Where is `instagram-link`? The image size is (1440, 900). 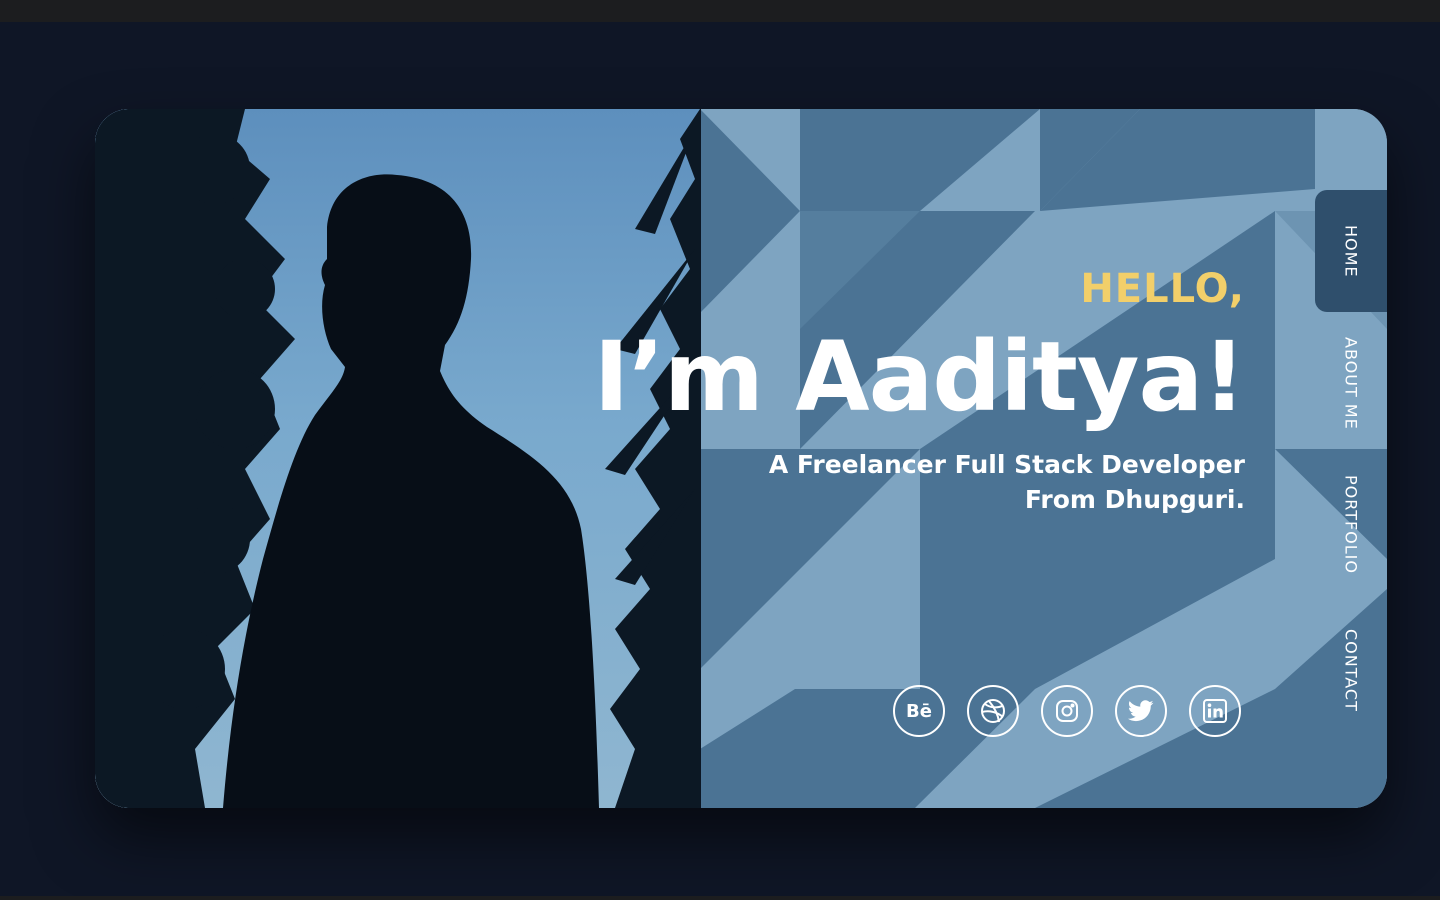
instagram-link is located at coordinates (1067, 711).